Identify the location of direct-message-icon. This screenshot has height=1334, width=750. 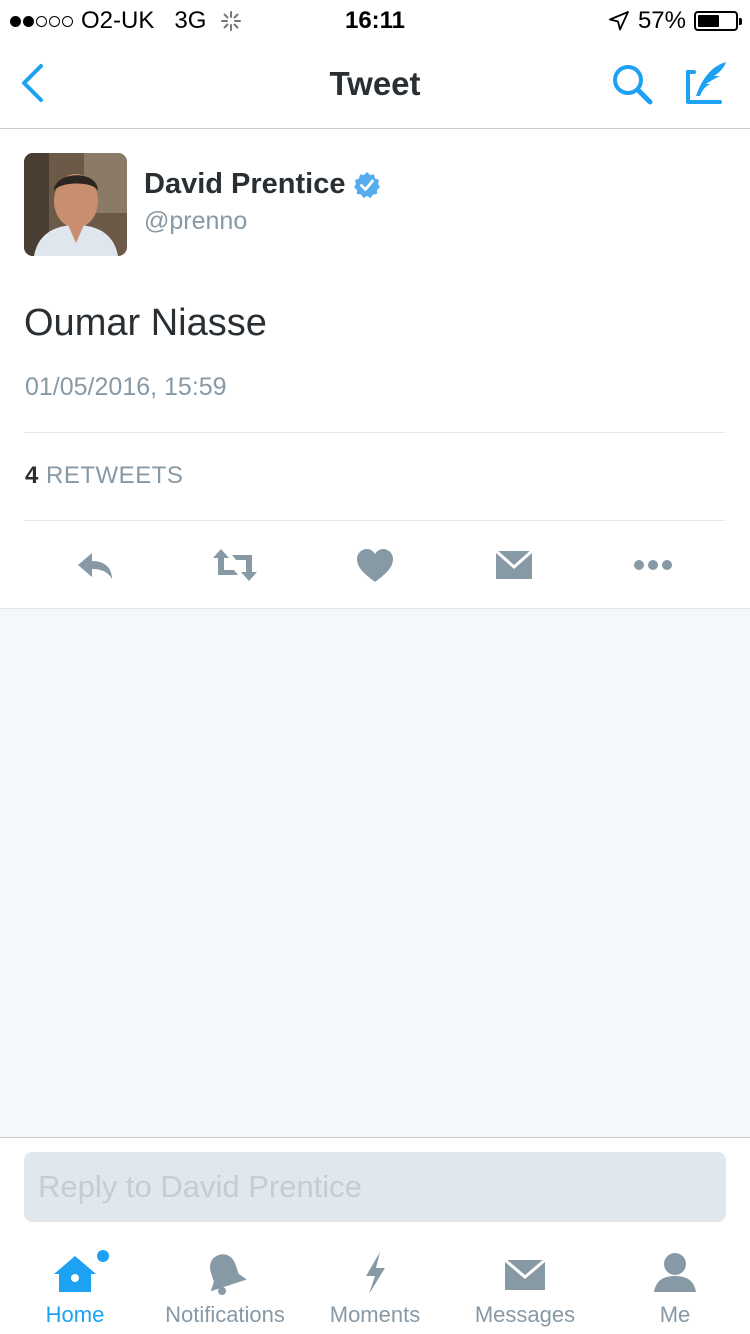
(514, 565).